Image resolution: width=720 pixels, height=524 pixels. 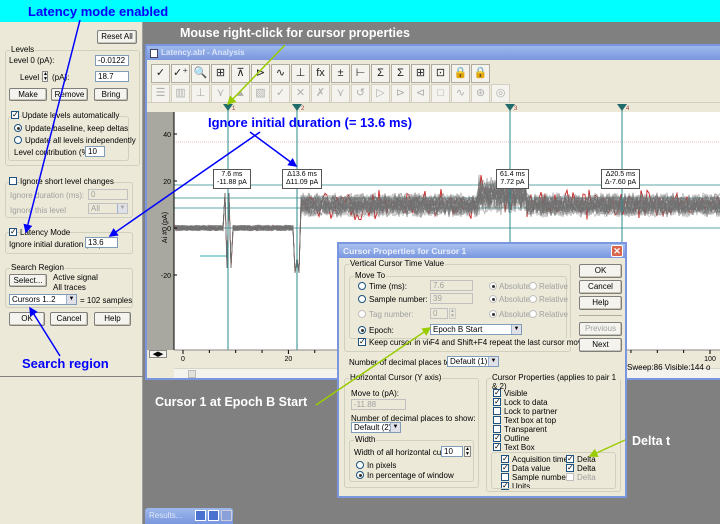 I want to click on annotation-ignore-initial: Ignore initial duration (= 13.6 ms), so click(x=310, y=122).